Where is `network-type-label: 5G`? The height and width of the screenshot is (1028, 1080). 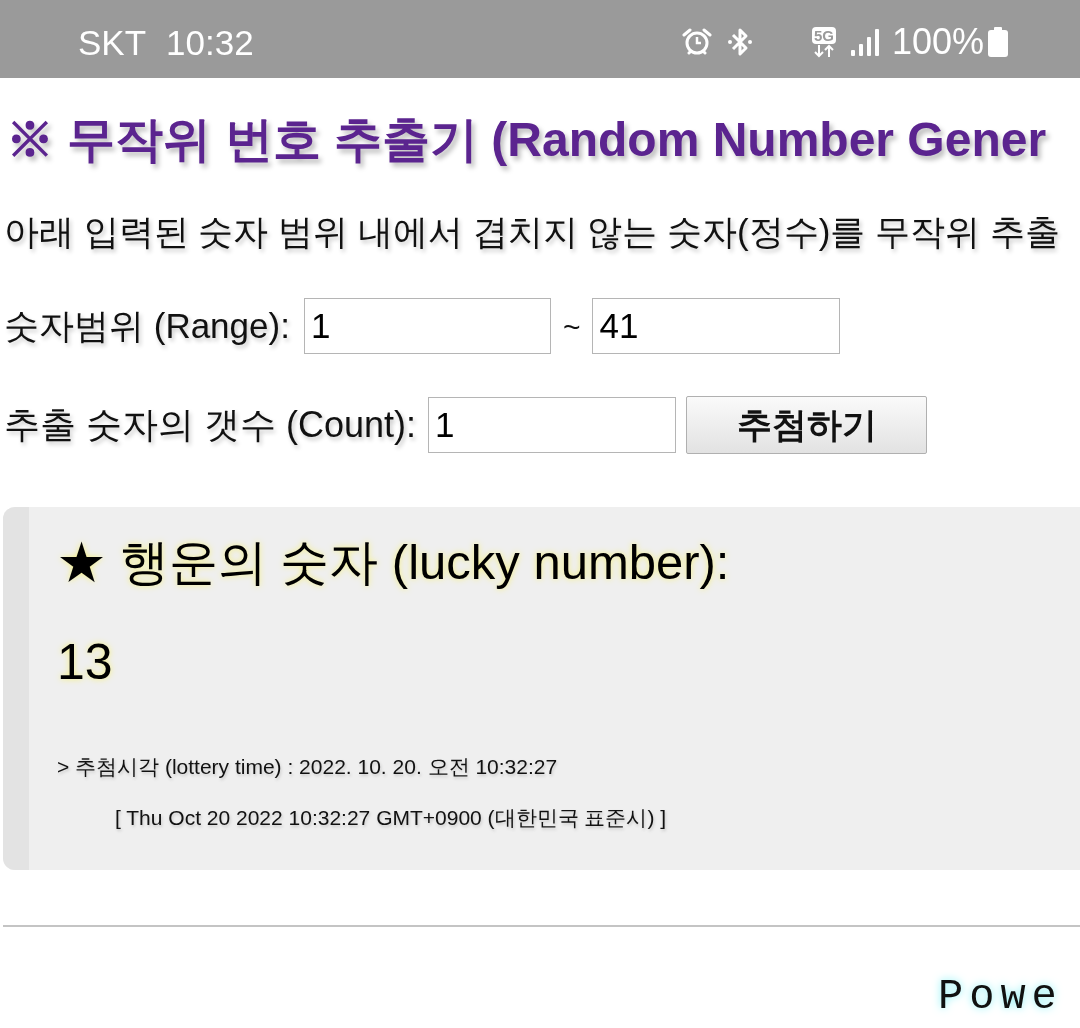 network-type-label: 5G is located at coordinates (823, 35).